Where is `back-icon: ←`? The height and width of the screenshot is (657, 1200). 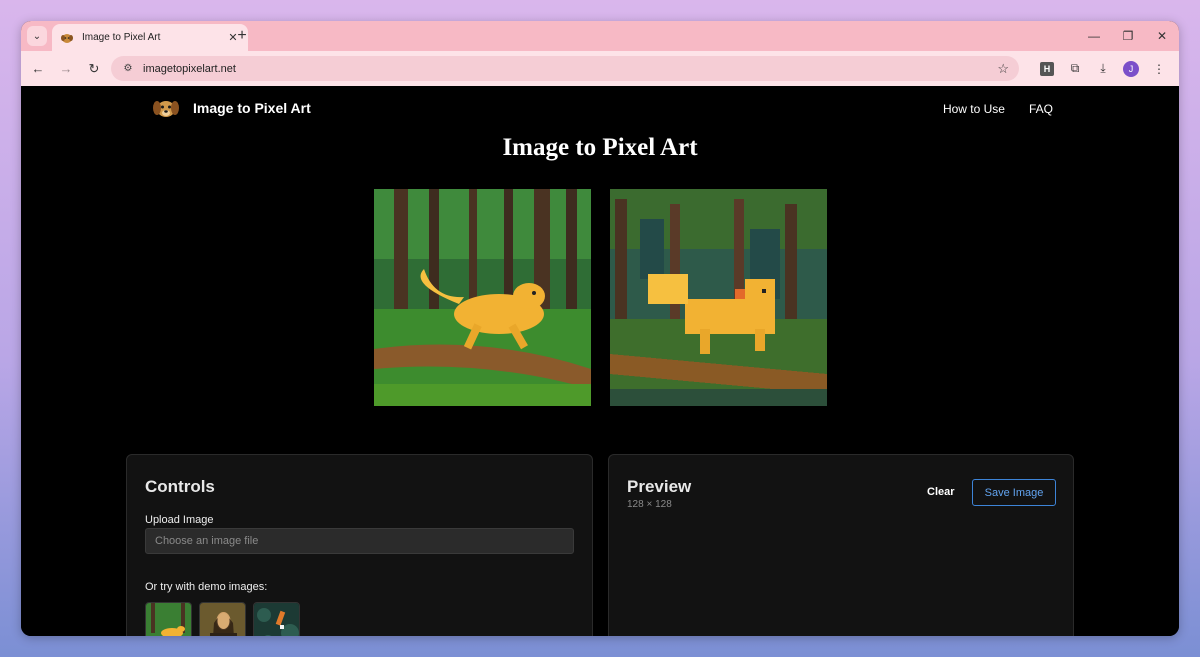
back-icon: ← is located at coordinates (38, 69).